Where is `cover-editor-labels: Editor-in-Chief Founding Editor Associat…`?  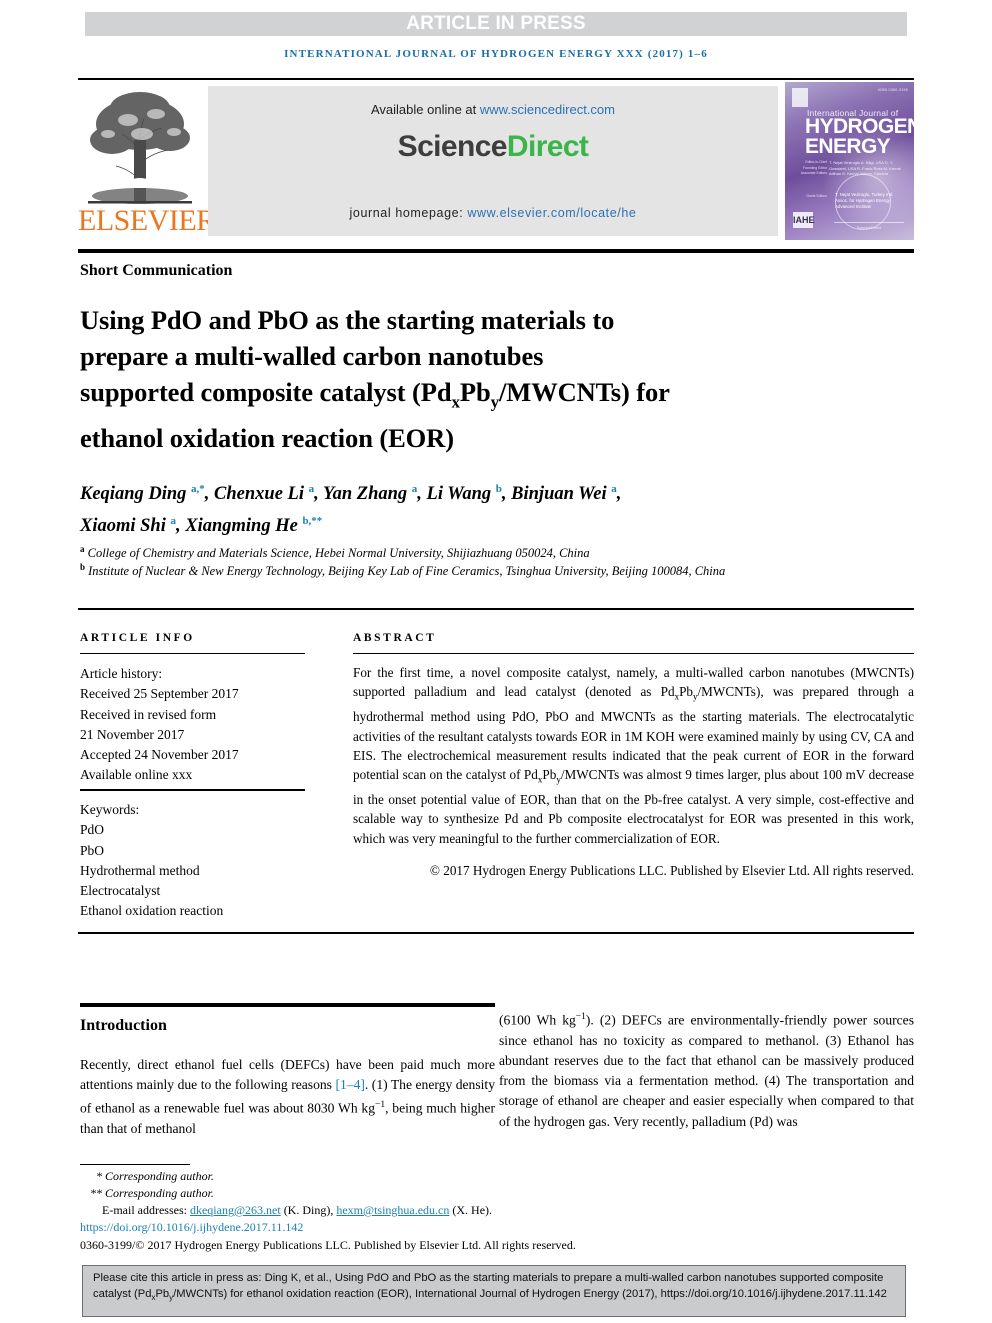 cover-editor-labels: Editor-in-Chief Founding Editor Associat… is located at coordinates (813, 168).